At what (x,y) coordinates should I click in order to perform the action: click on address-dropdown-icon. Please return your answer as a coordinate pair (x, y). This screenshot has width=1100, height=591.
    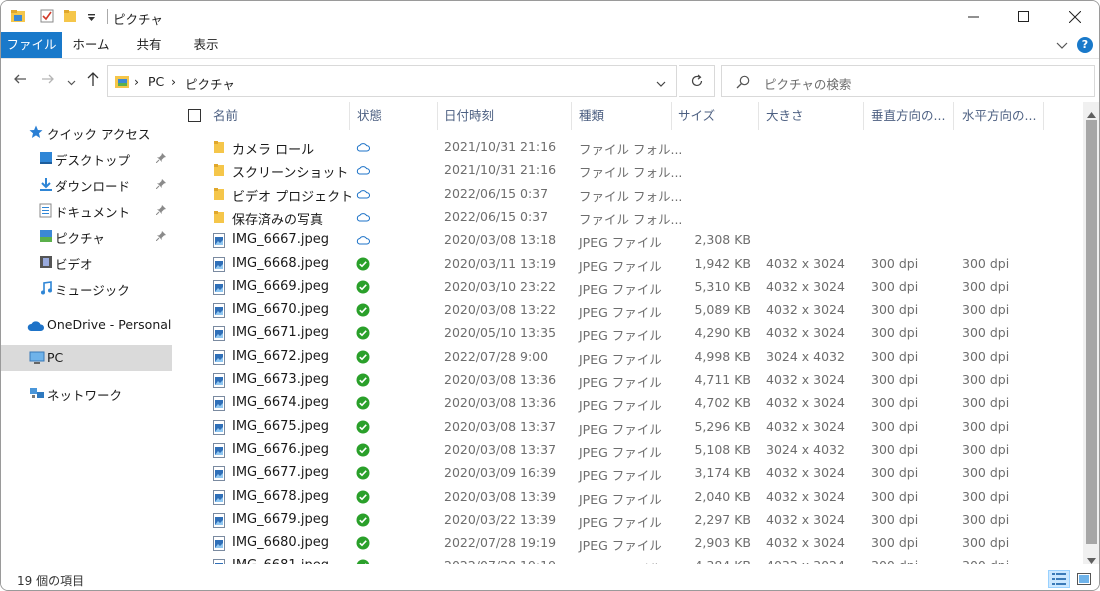
    Looking at the image, I should click on (661, 84).